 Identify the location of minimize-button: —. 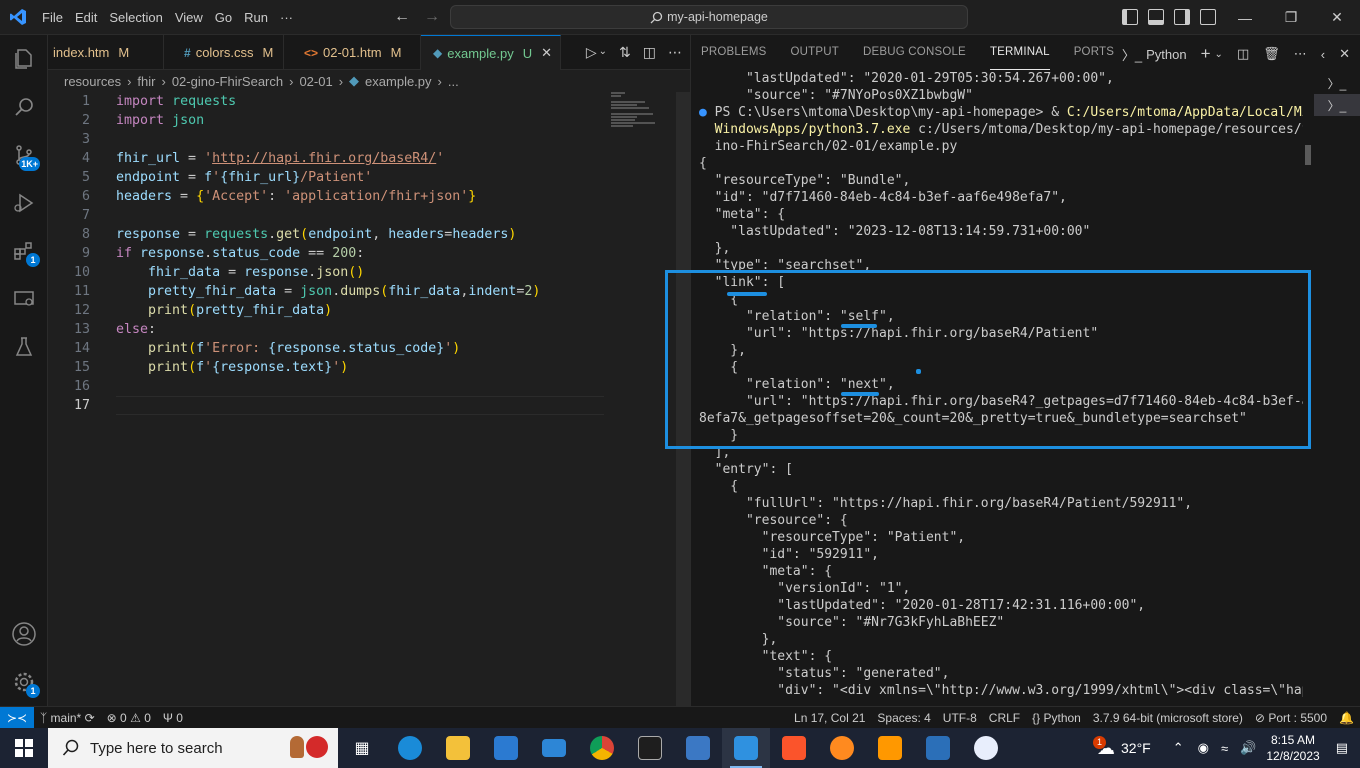
(1245, 17).